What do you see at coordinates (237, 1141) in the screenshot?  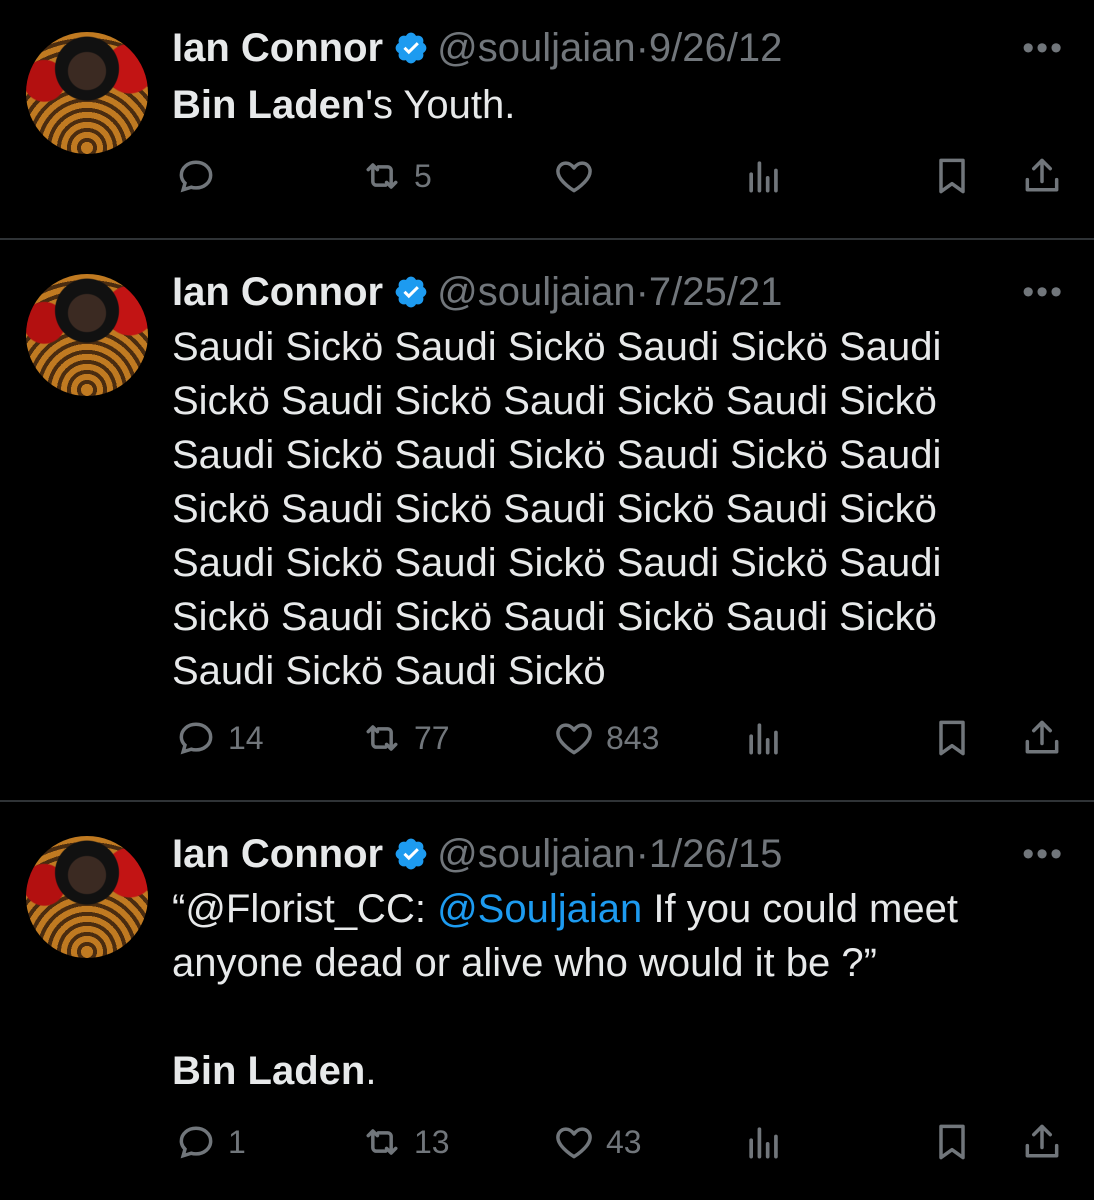 I see `reply-count: 1` at bounding box center [237, 1141].